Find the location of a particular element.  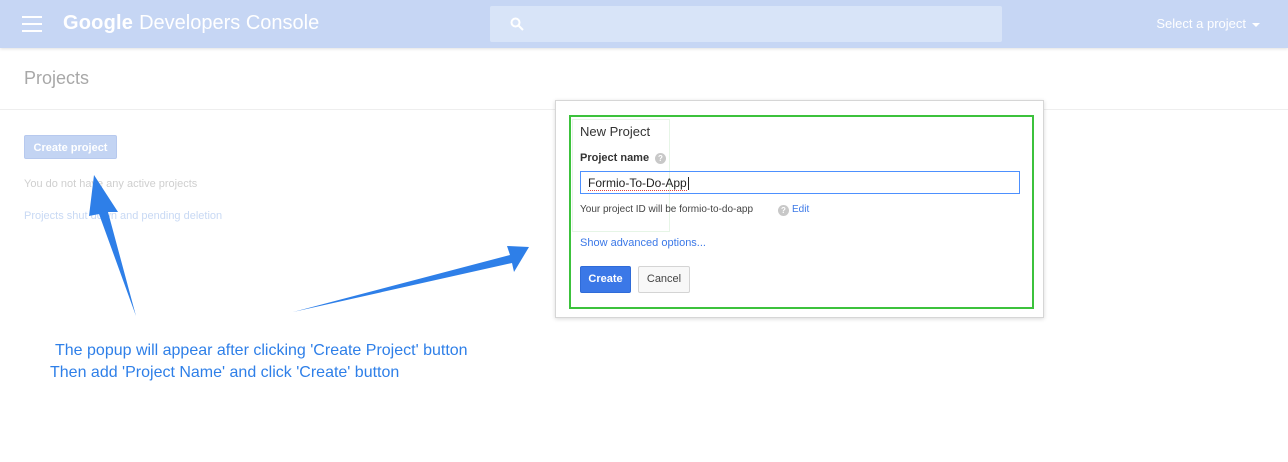

cancel-button: Cancel is located at coordinates (664, 279).